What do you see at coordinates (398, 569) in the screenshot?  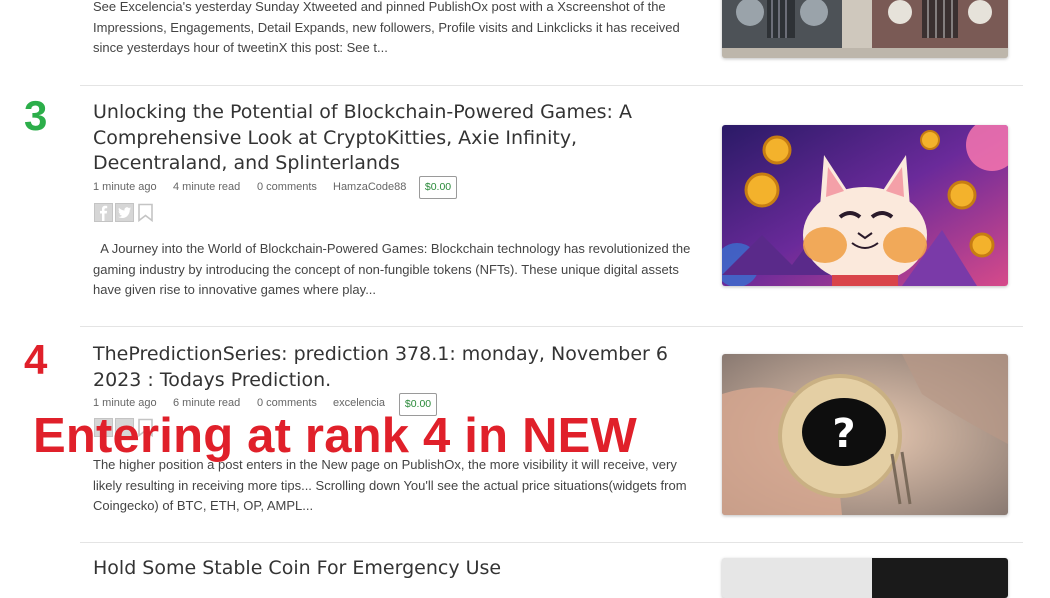 I see `post-title: Hold Some Stable Coin For Emergency Use` at bounding box center [398, 569].